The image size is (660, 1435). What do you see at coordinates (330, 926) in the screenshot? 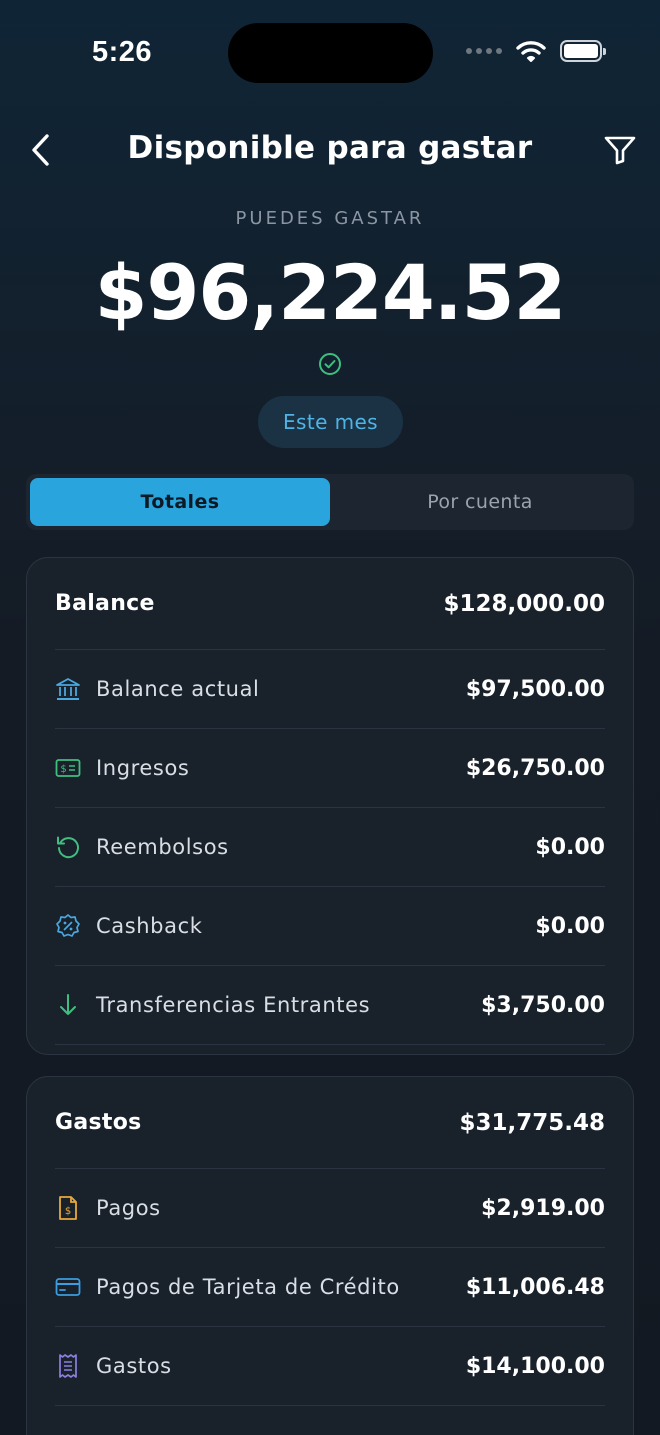
I see `balance-row-cashback: Cashback $0.00` at bounding box center [330, 926].